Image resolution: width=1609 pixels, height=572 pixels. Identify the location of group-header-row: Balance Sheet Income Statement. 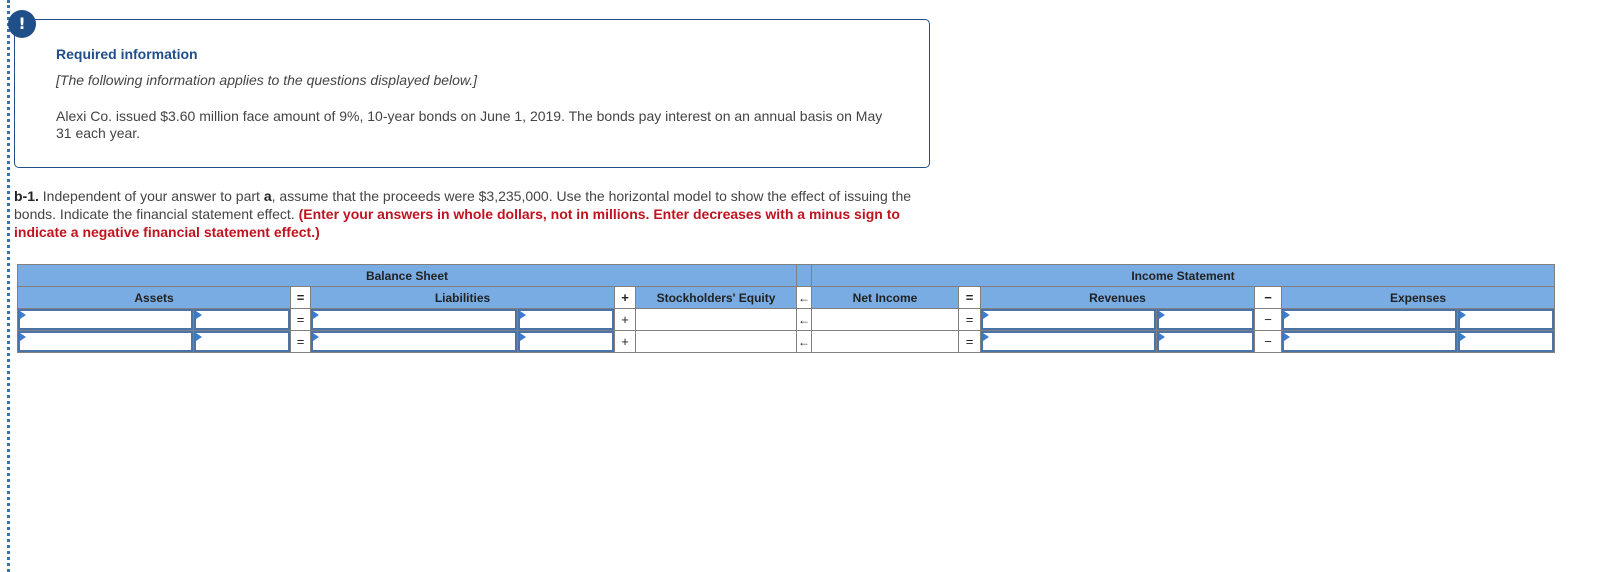
(786, 275).